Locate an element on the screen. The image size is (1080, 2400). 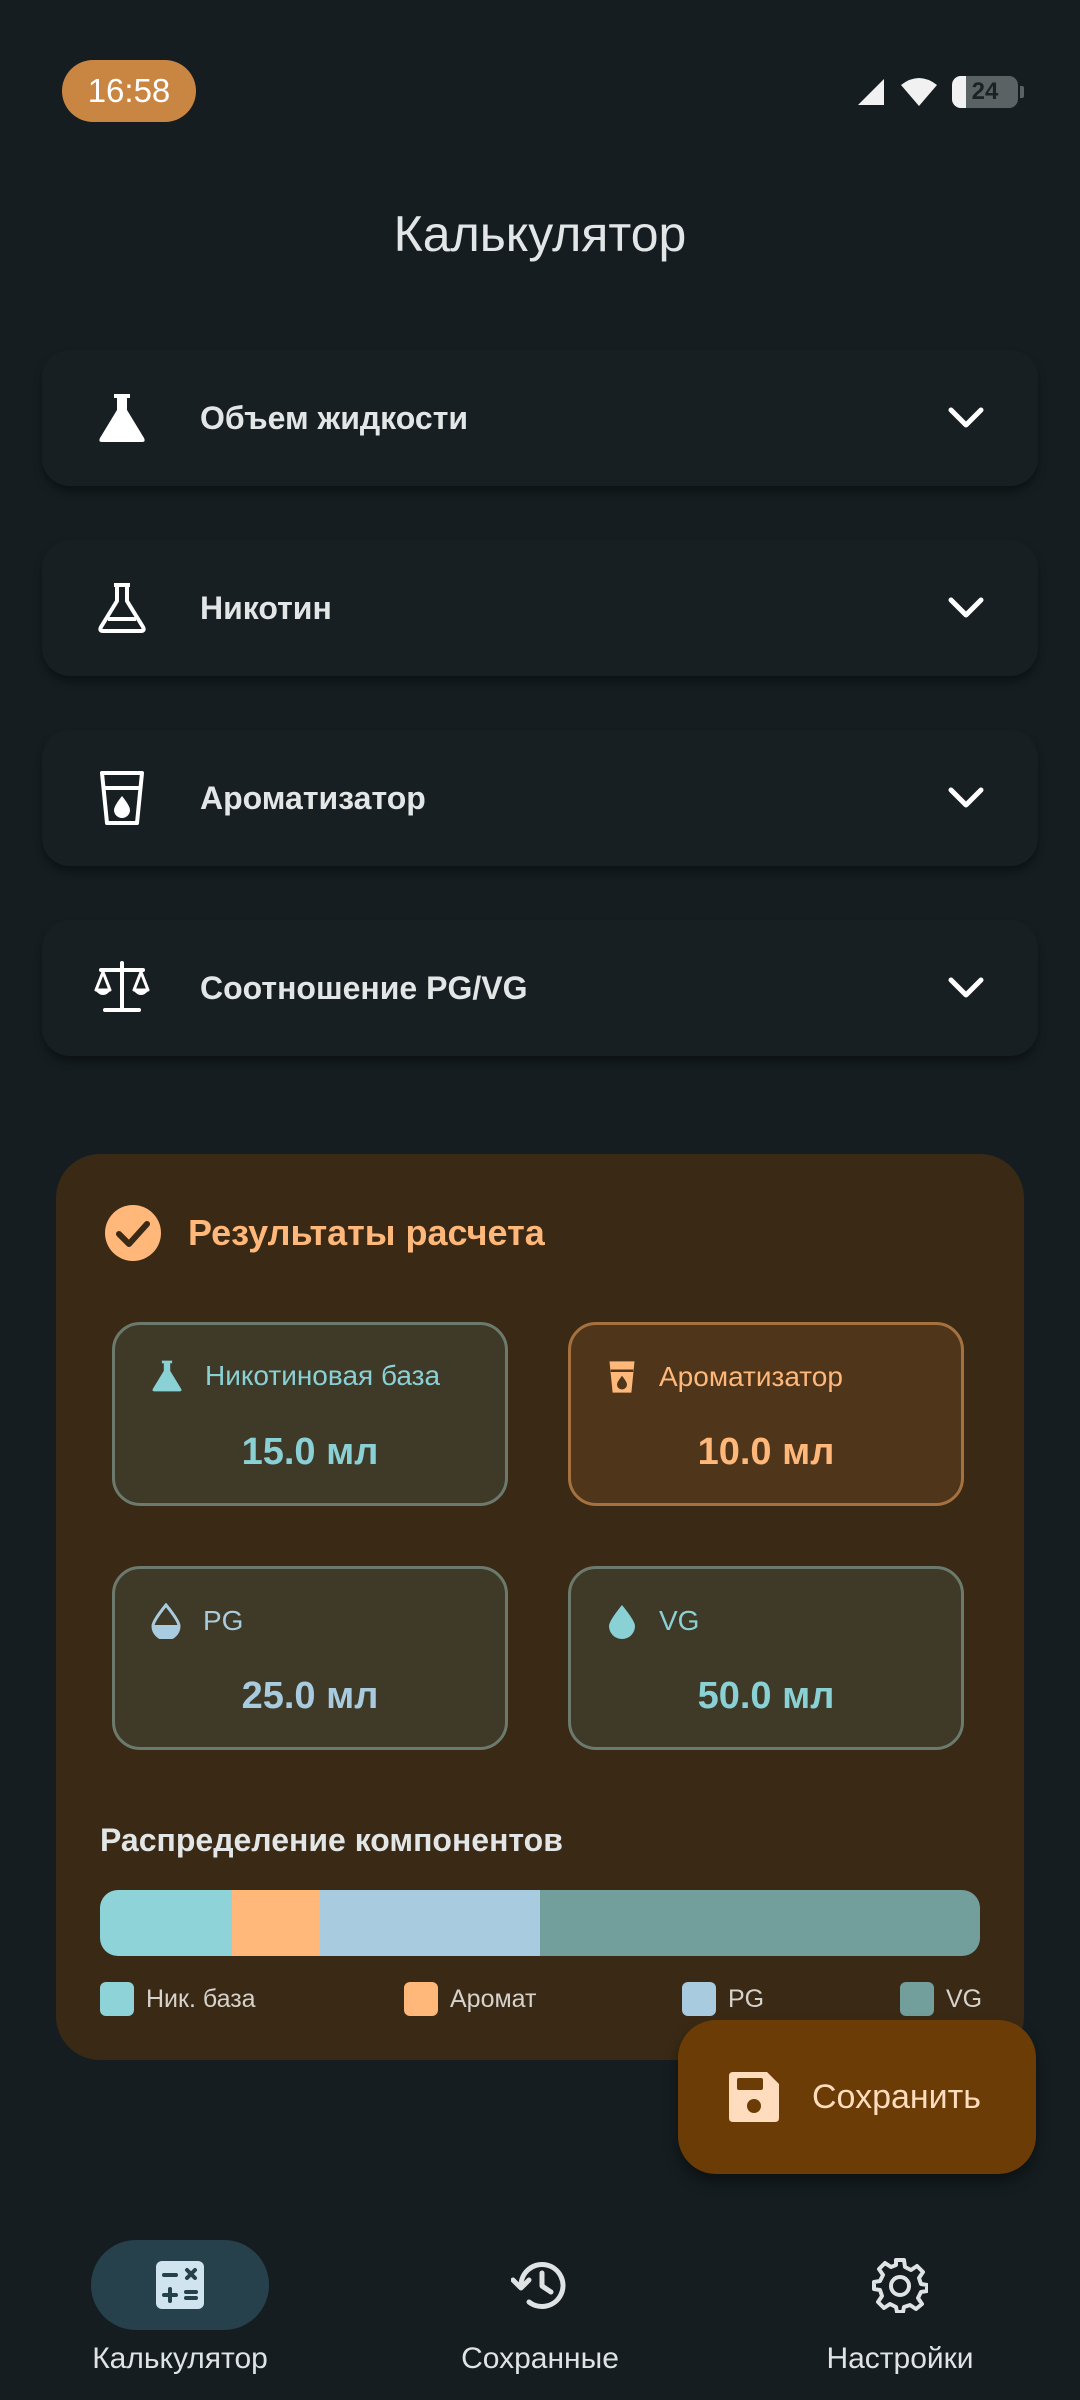
section-label: Соотношение PG/VG is located at coordinates (364, 987).